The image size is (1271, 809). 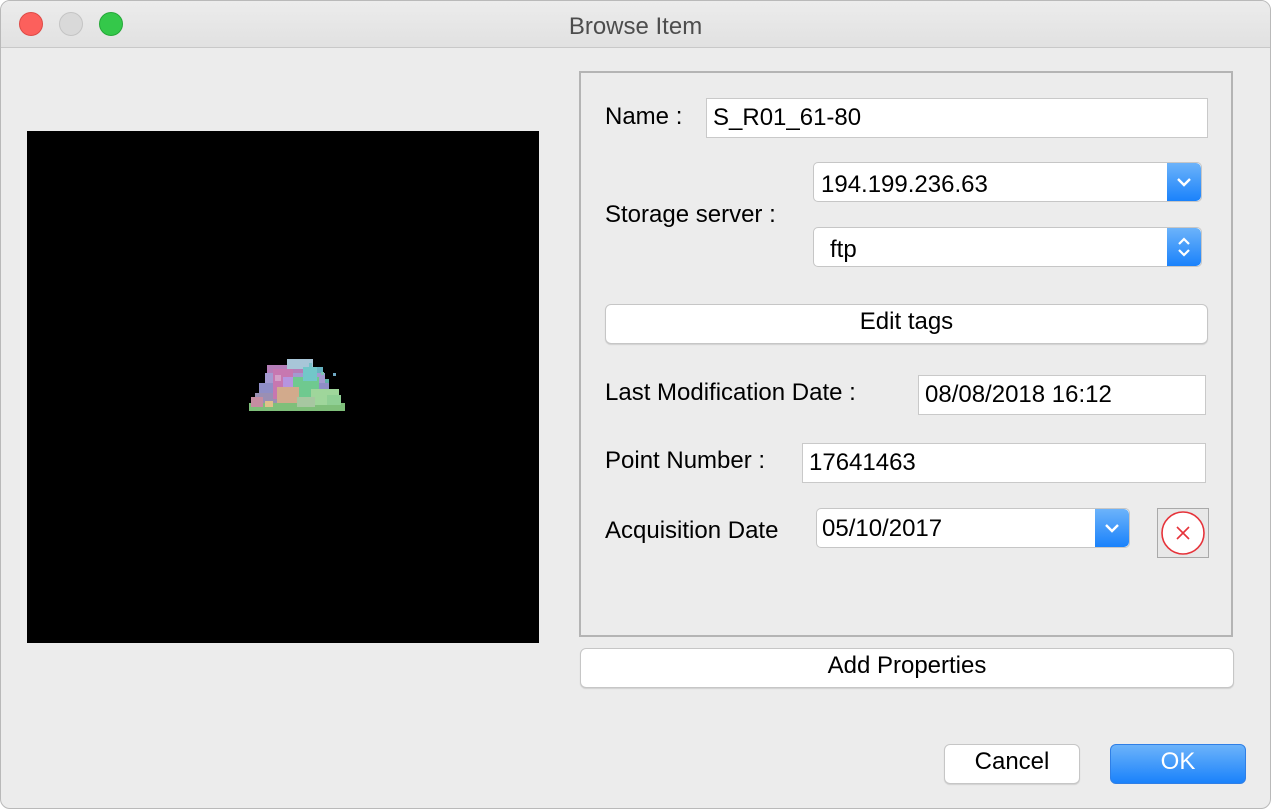 What do you see at coordinates (1184, 247) in the screenshot?
I see `up-down-chevrons-icon` at bounding box center [1184, 247].